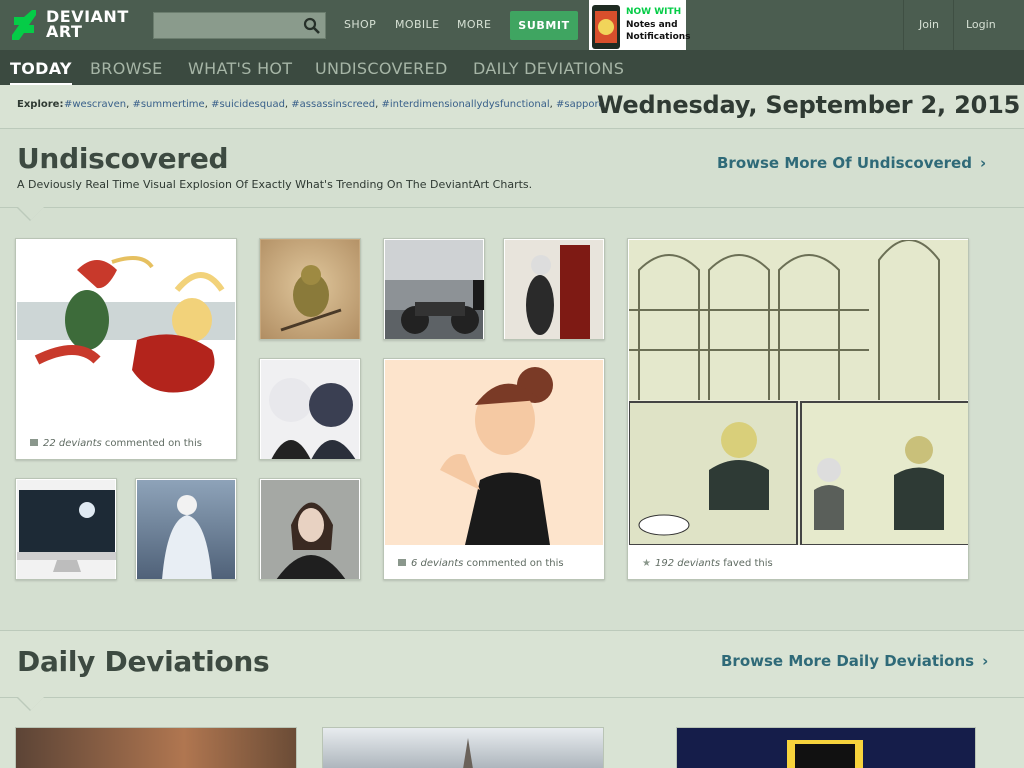 This screenshot has height=768, width=1024. I want to click on promo-line-2: Notes and, so click(652, 25).